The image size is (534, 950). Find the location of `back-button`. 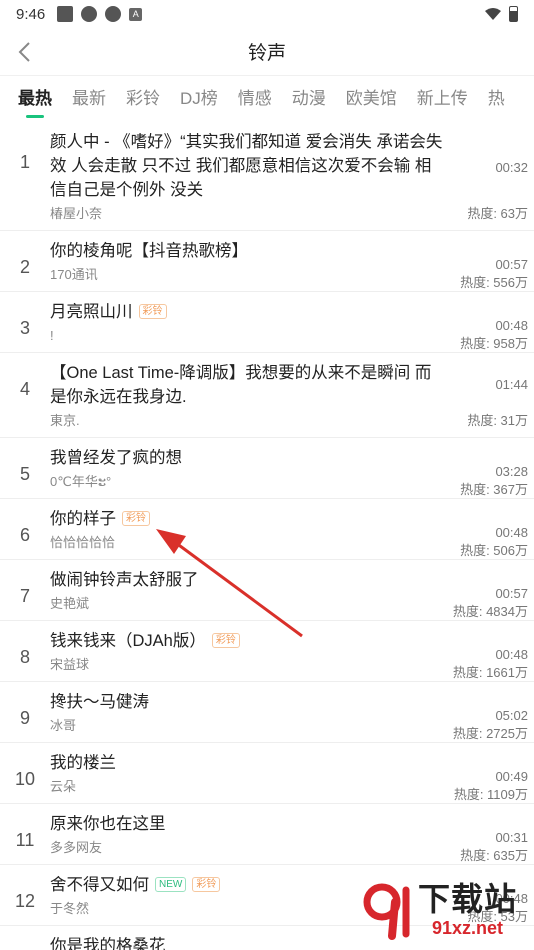

back-button is located at coordinates (24, 52).